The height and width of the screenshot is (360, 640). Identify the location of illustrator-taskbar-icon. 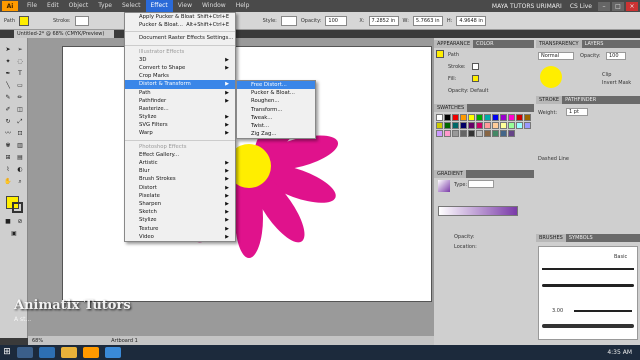
(91, 352).